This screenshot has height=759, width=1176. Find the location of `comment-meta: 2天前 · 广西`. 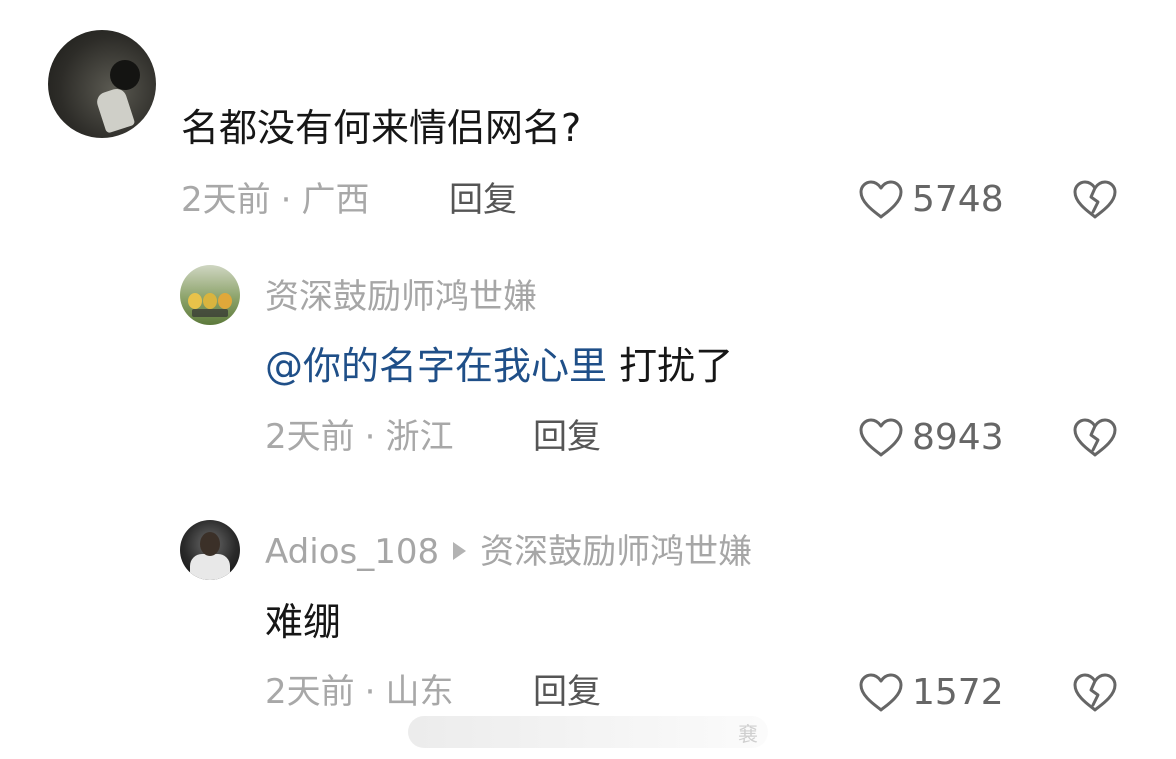

comment-meta: 2天前 · 广西 is located at coordinates (275, 200).